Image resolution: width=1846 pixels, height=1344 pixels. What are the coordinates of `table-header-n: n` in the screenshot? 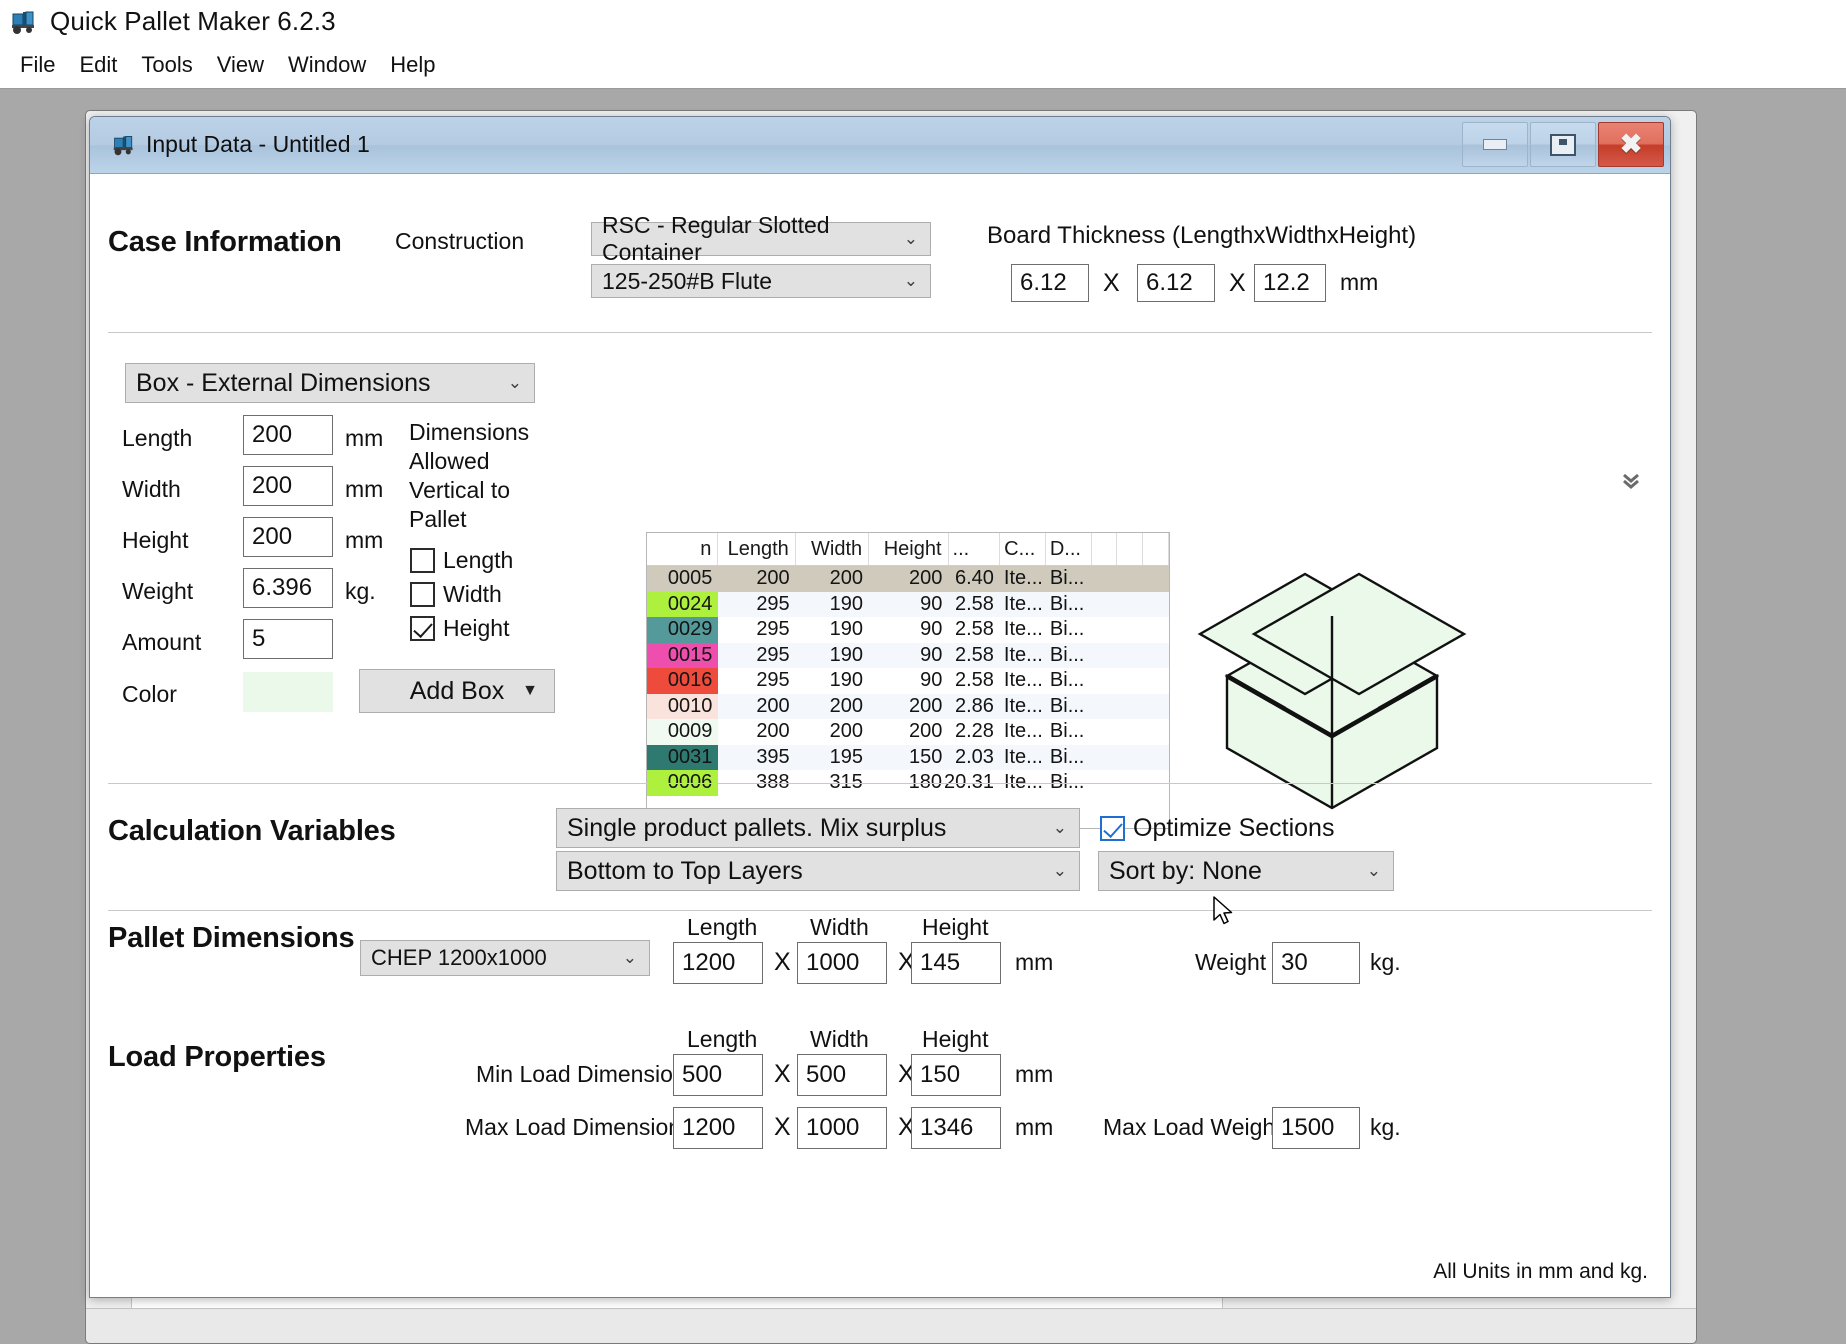 It's located at (683, 549).